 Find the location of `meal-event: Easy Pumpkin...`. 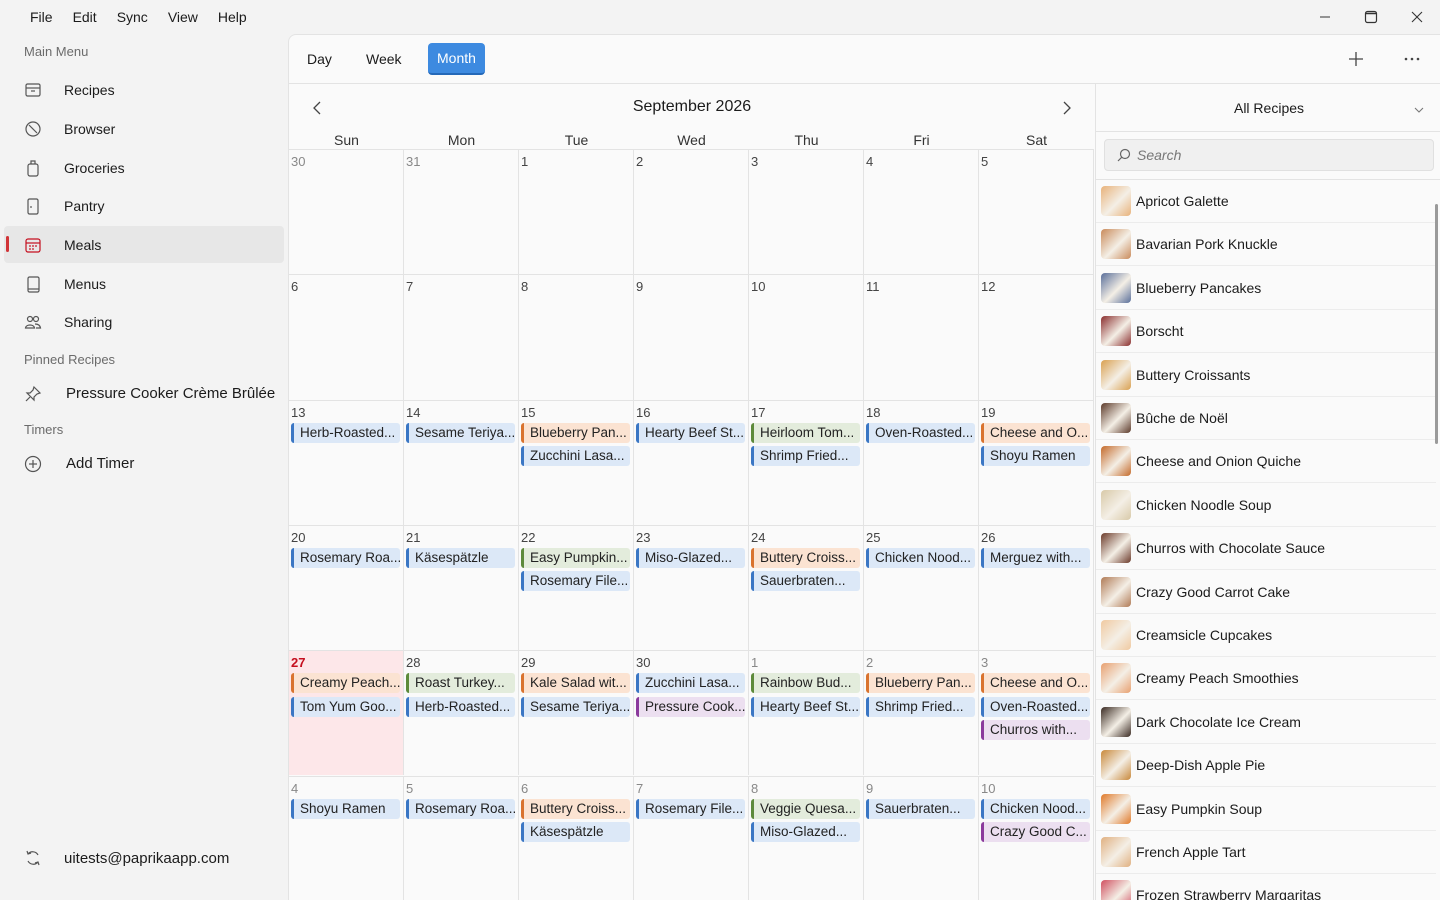

meal-event: Easy Pumpkin... is located at coordinates (575, 557).